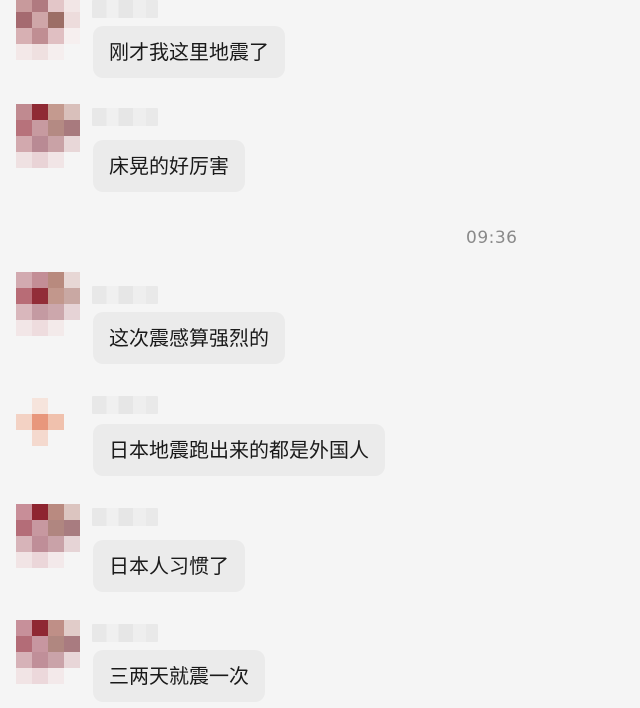  I want to click on message-bubble: 日本地震跑出来的都是外国人, so click(239, 450).